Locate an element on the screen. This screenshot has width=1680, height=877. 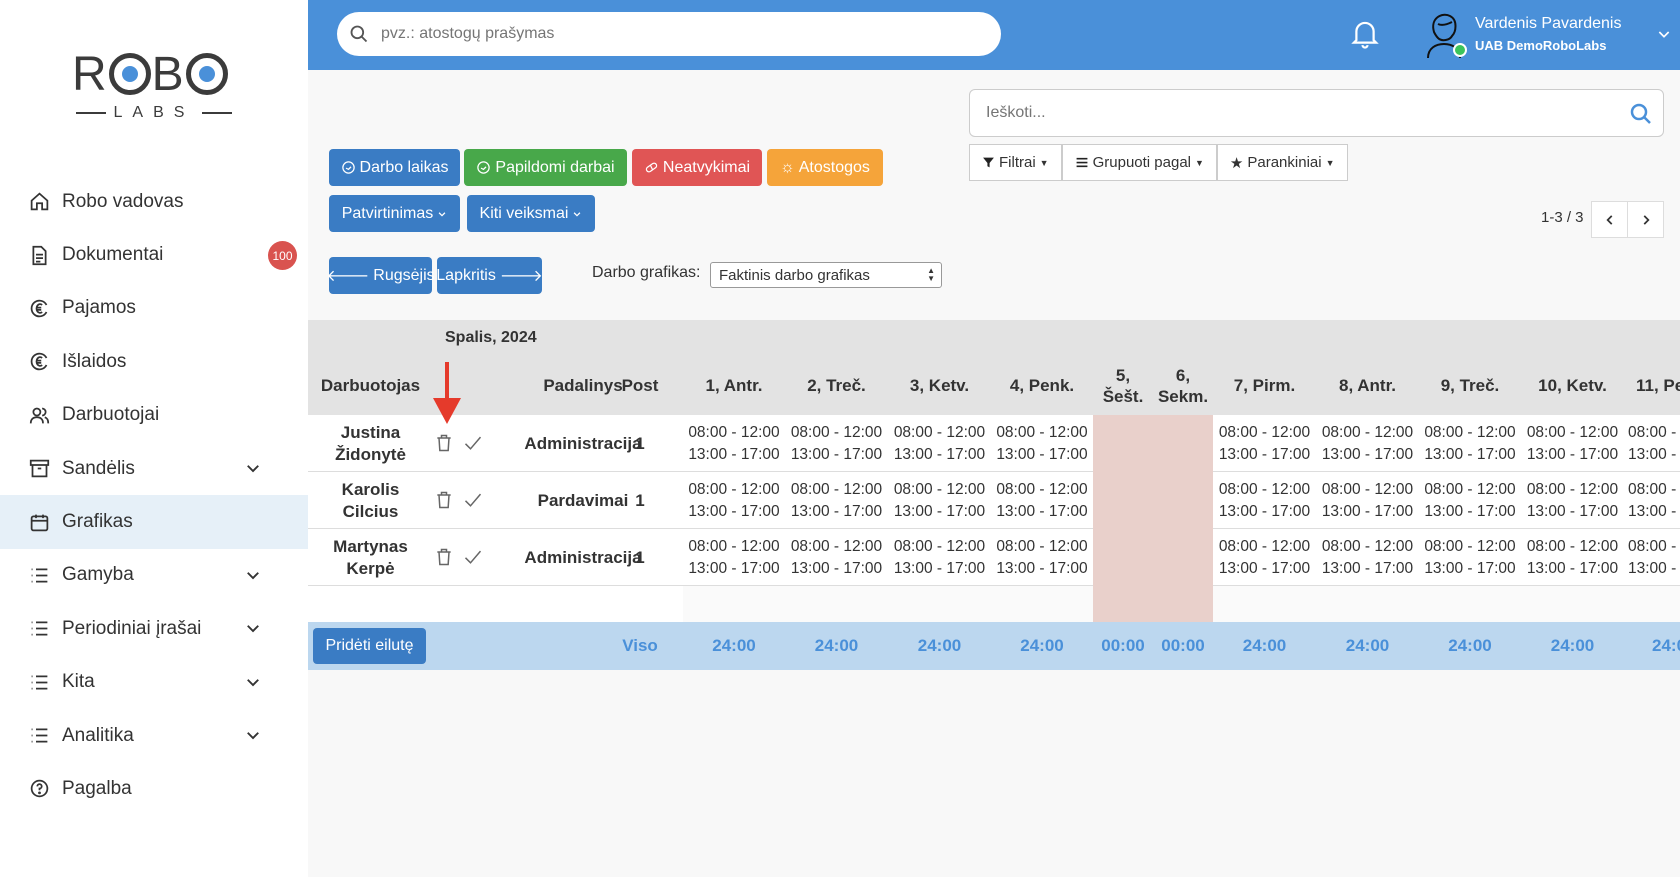
search-icon is located at coordinates (1641, 114).